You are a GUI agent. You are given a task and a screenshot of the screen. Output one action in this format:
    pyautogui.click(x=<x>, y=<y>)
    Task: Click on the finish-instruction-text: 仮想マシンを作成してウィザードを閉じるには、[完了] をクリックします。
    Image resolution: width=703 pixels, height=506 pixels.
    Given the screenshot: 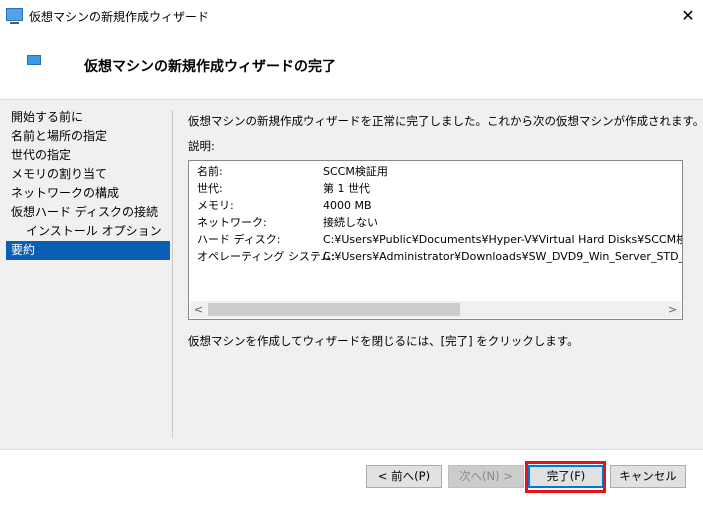 What is the action you would take?
    pyautogui.click(x=383, y=341)
    